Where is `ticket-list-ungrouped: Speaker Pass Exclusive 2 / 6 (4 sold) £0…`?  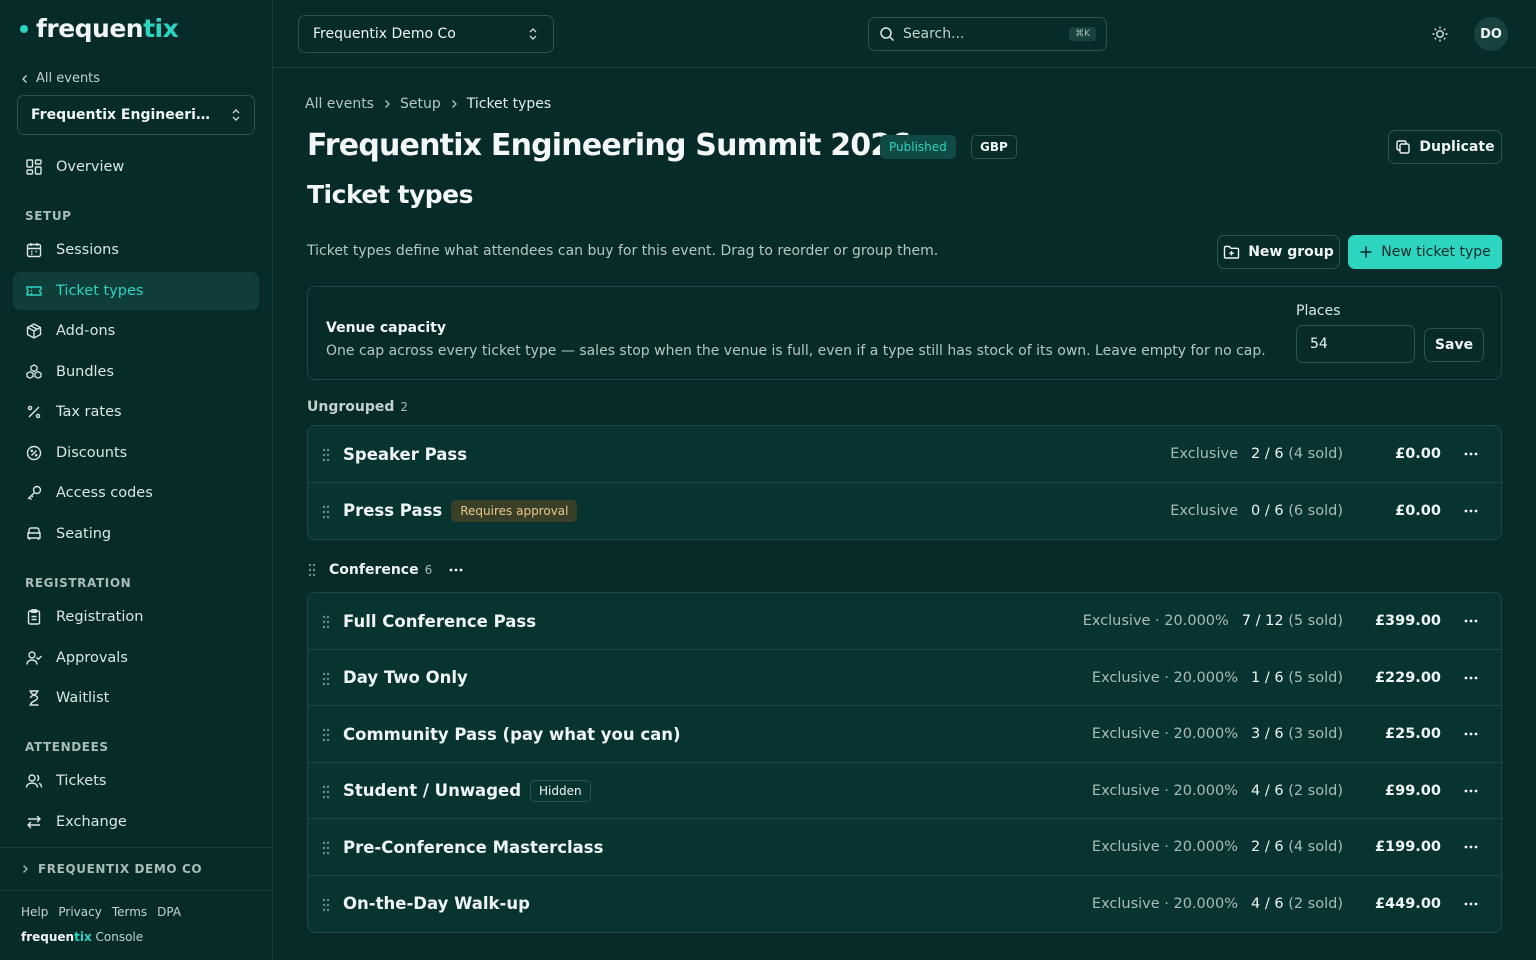
ticket-list-ungrouped: Speaker Pass Exclusive 2 / 6 (4 sold) £0… is located at coordinates (904, 482).